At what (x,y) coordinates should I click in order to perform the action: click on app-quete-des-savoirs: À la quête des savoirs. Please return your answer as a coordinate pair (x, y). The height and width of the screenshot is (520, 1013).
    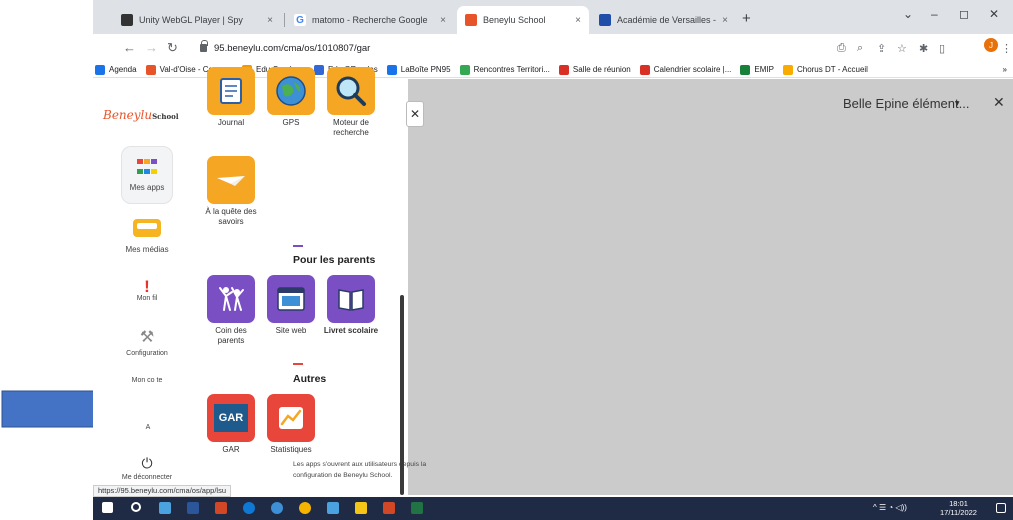
    Looking at the image, I should click on (231, 191).